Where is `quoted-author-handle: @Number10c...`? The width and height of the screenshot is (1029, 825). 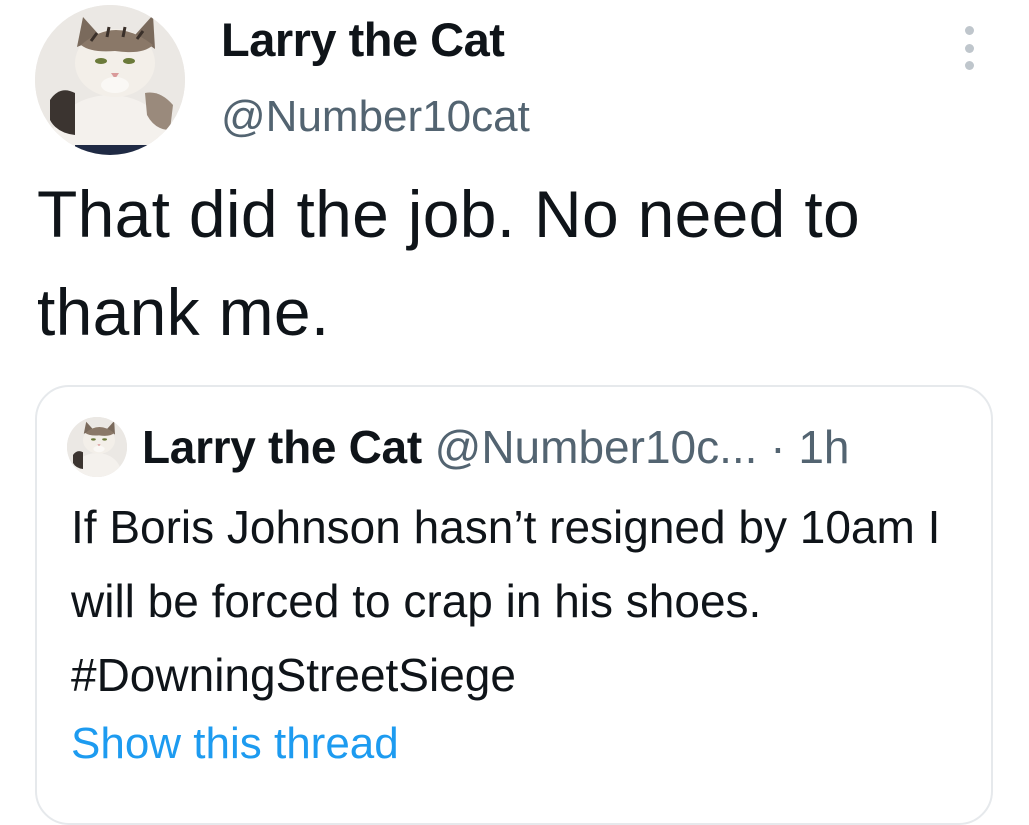 quoted-author-handle: @Number10c... is located at coordinates (596, 447).